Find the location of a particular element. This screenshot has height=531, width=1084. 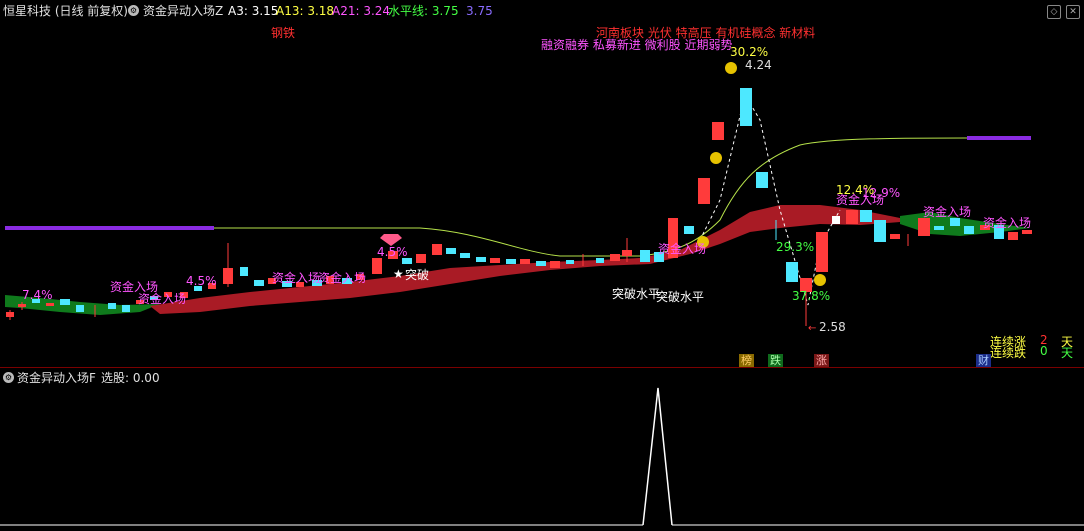

star-icon: ★ is located at coordinates (398, 274).